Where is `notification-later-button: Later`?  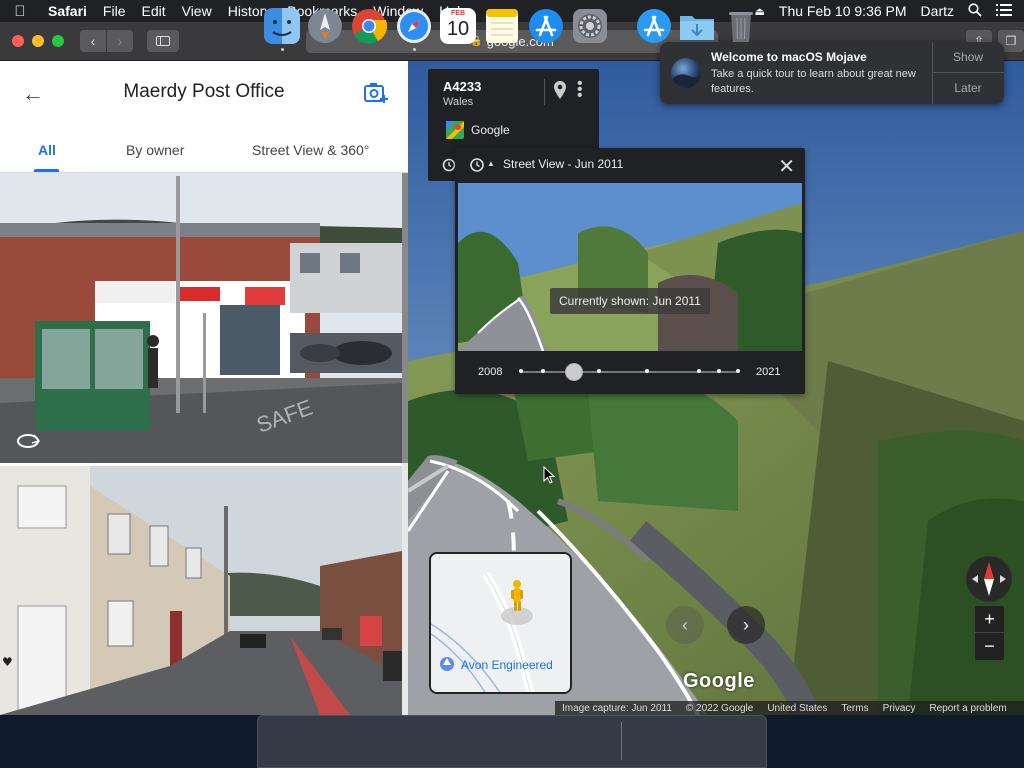
notification-later-button: Later is located at coordinates (968, 88).